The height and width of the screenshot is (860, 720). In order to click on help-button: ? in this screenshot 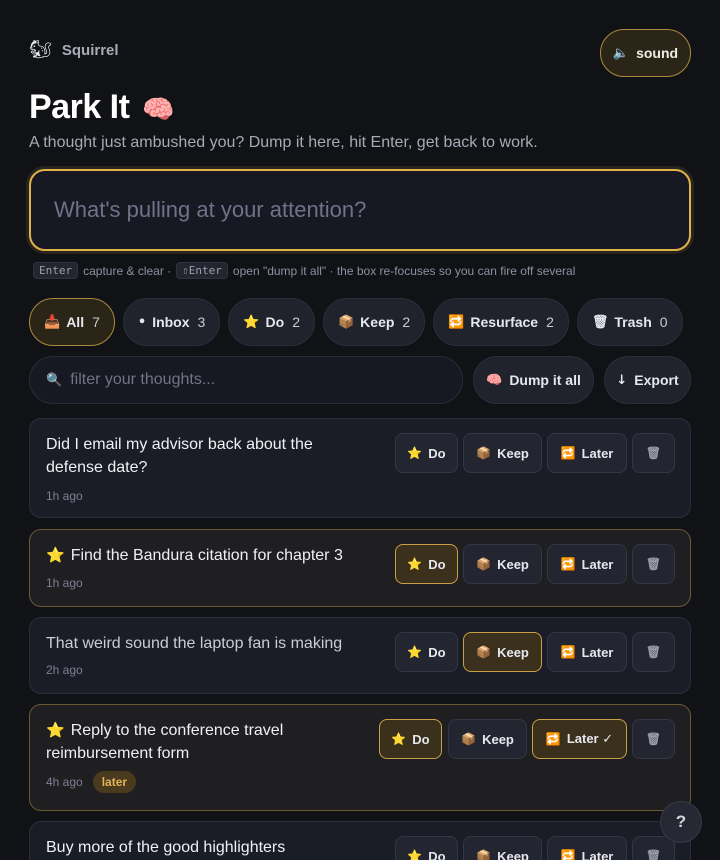, I will do `click(681, 822)`.